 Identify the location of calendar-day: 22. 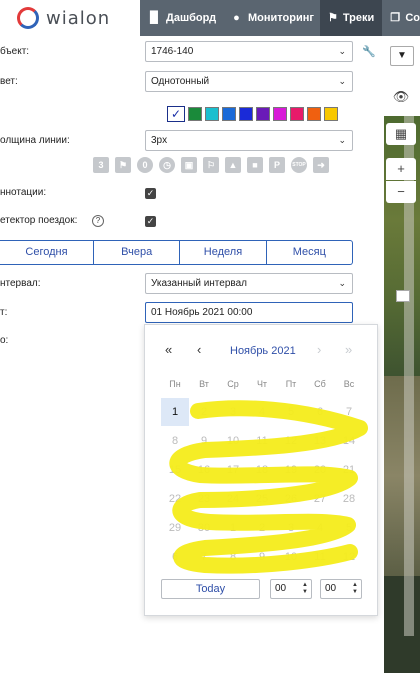
(175, 499).